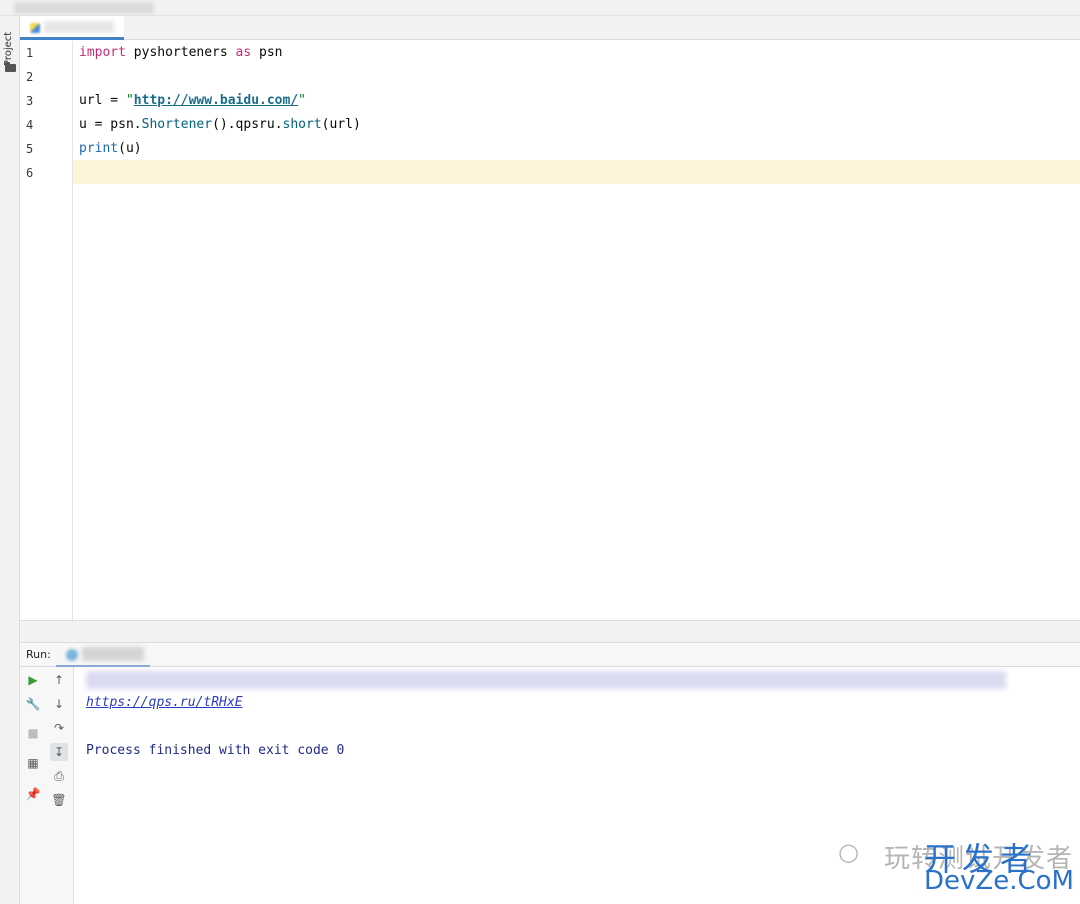  Describe the element at coordinates (10, 67) in the screenshot. I see `folder-icon` at that location.